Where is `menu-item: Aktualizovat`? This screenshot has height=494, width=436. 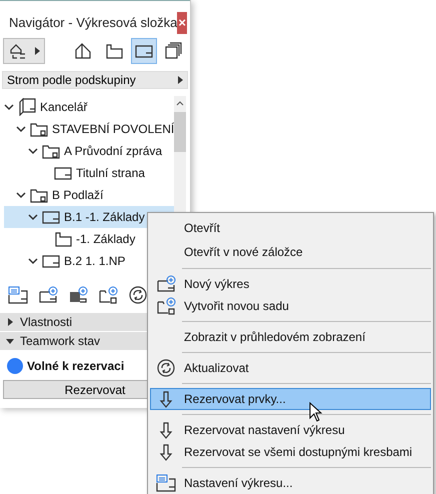 menu-item: Aktualizovat is located at coordinates (290, 368).